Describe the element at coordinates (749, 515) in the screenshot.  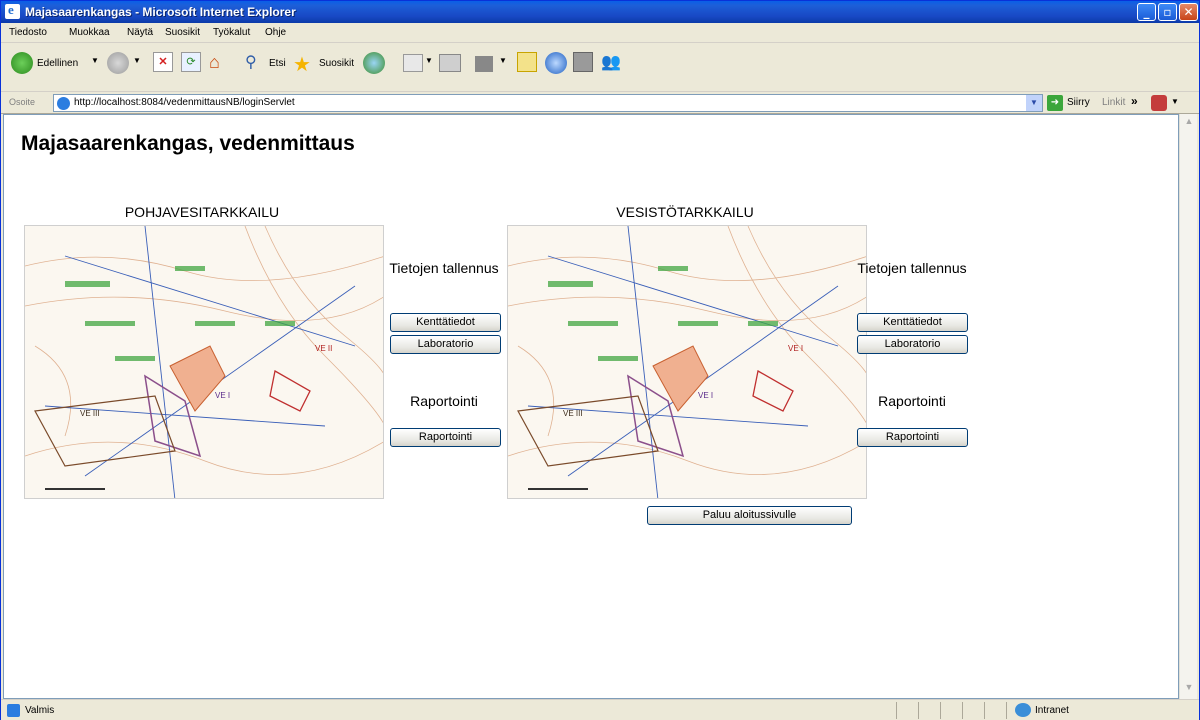
I see `return-home-button: Paluu aloitussivulle` at that location.